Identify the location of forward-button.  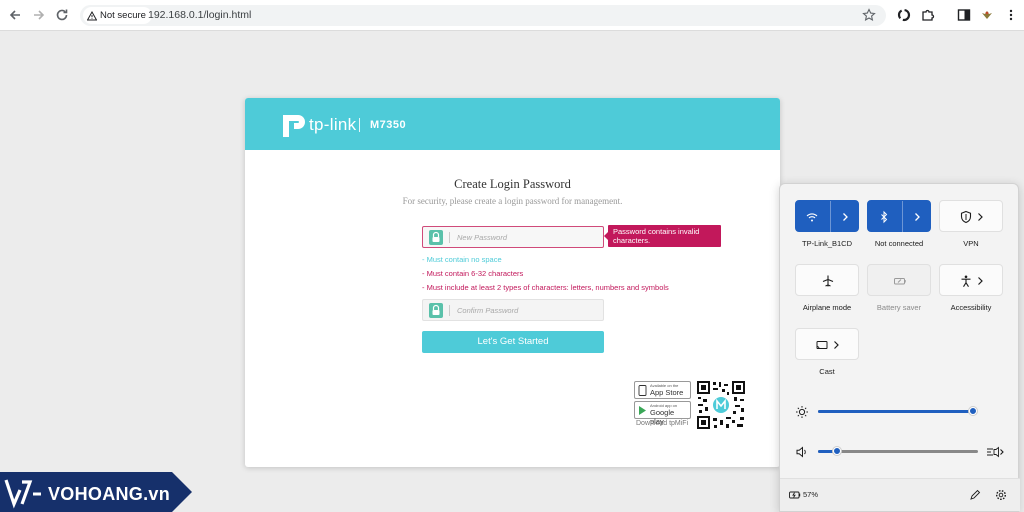
(39, 15).